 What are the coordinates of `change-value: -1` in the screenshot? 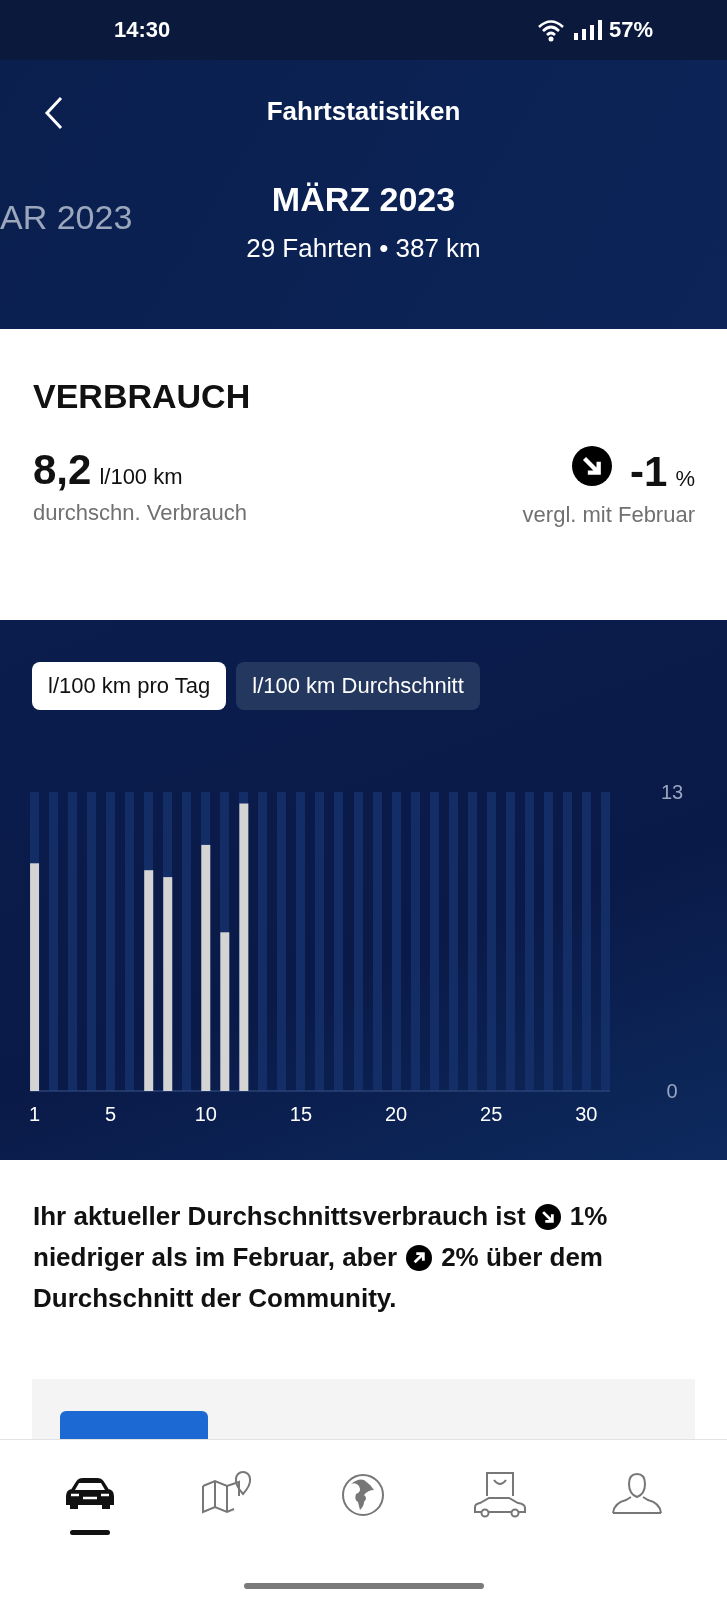 It's located at (649, 472).